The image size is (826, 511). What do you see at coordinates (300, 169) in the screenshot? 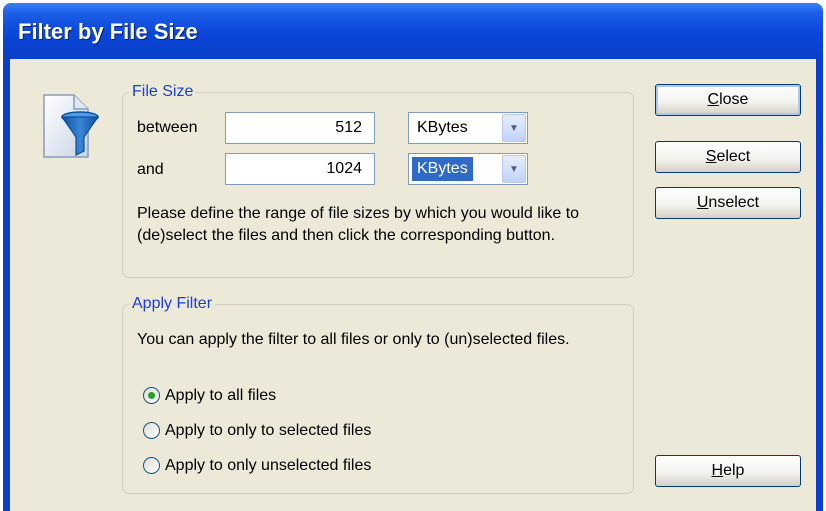
I see `max-size-input: 1024` at bounding box center [300, 169].